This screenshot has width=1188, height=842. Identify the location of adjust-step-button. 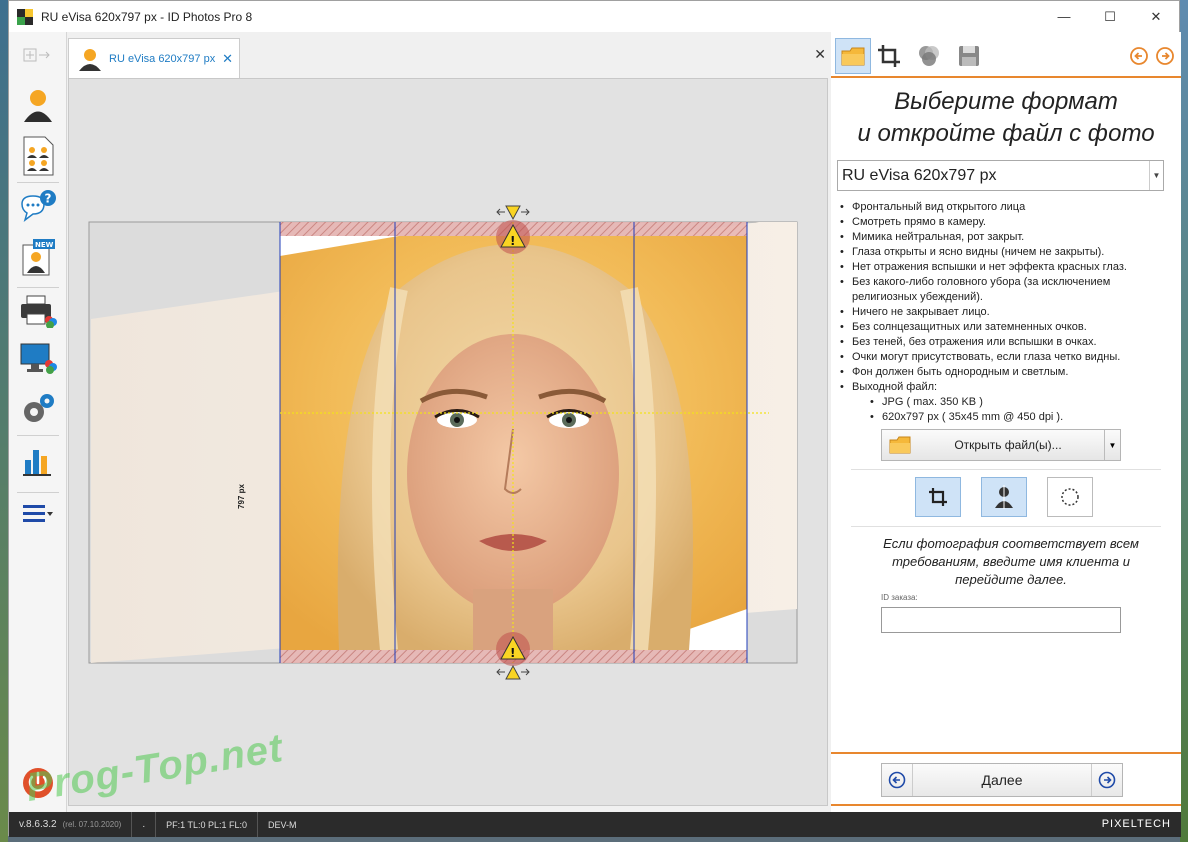
(929, 56).